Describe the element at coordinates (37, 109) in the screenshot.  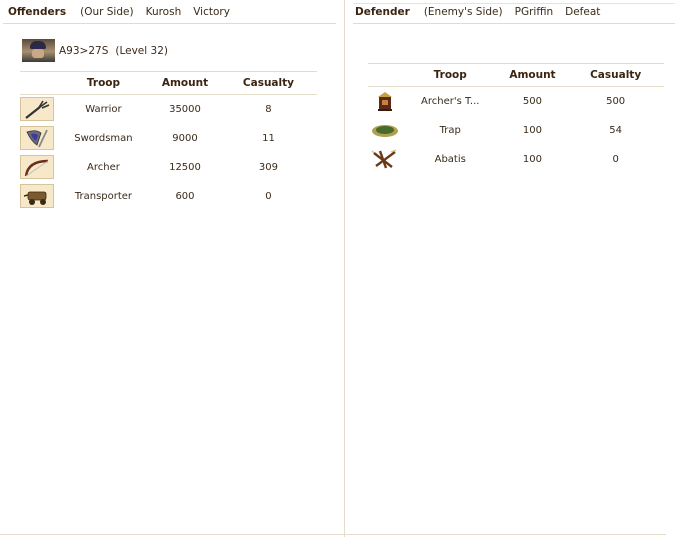
I see `pitchfork-icon` at that location.